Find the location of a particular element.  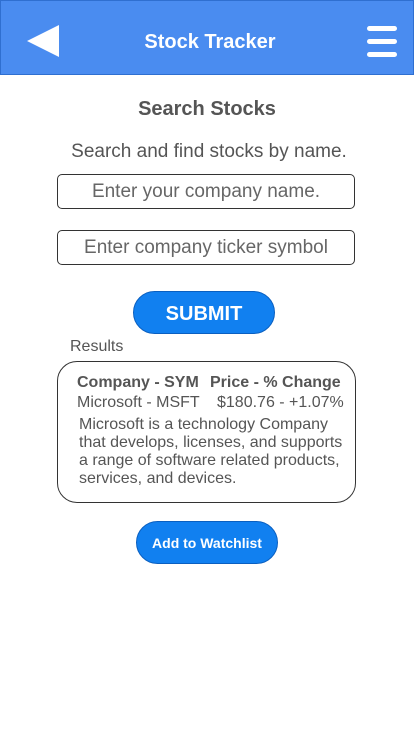

search-title: Search Stocks is located at coordinates (207, 109).